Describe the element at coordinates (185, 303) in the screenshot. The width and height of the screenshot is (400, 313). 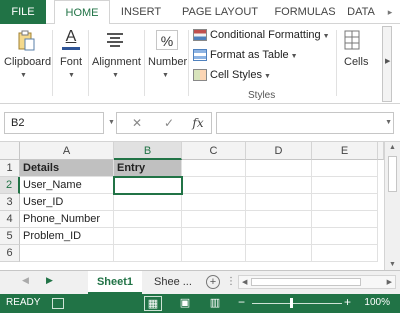
I see `page-layout-view-icon: ▣` at that location.